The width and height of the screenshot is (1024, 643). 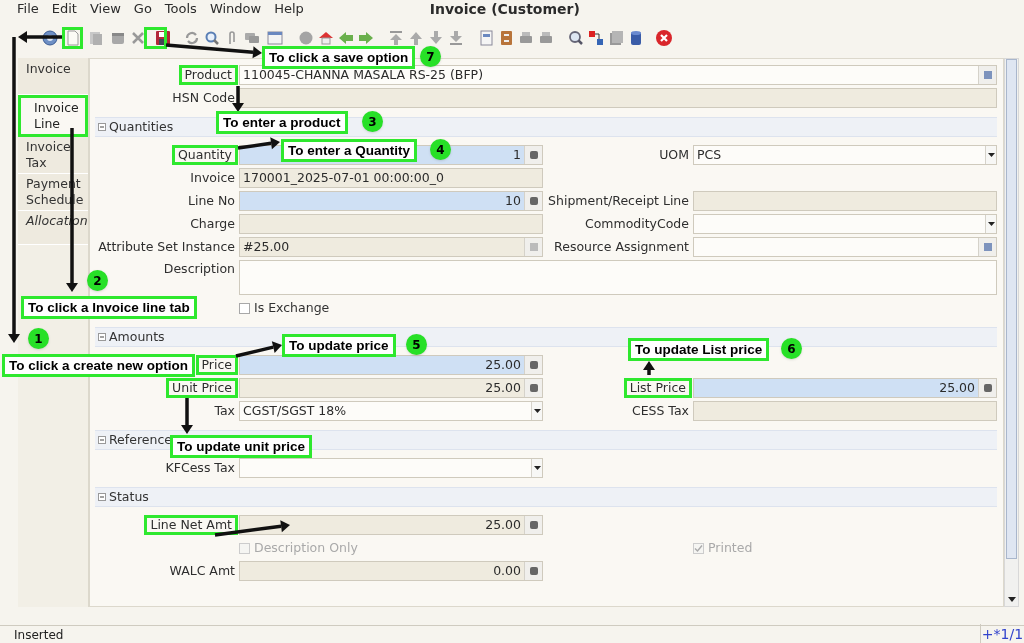 What do you see at coordinates (202, 388) in the screenshot?
I see `field-label: Unit Price` at bounding box center [202, 388].